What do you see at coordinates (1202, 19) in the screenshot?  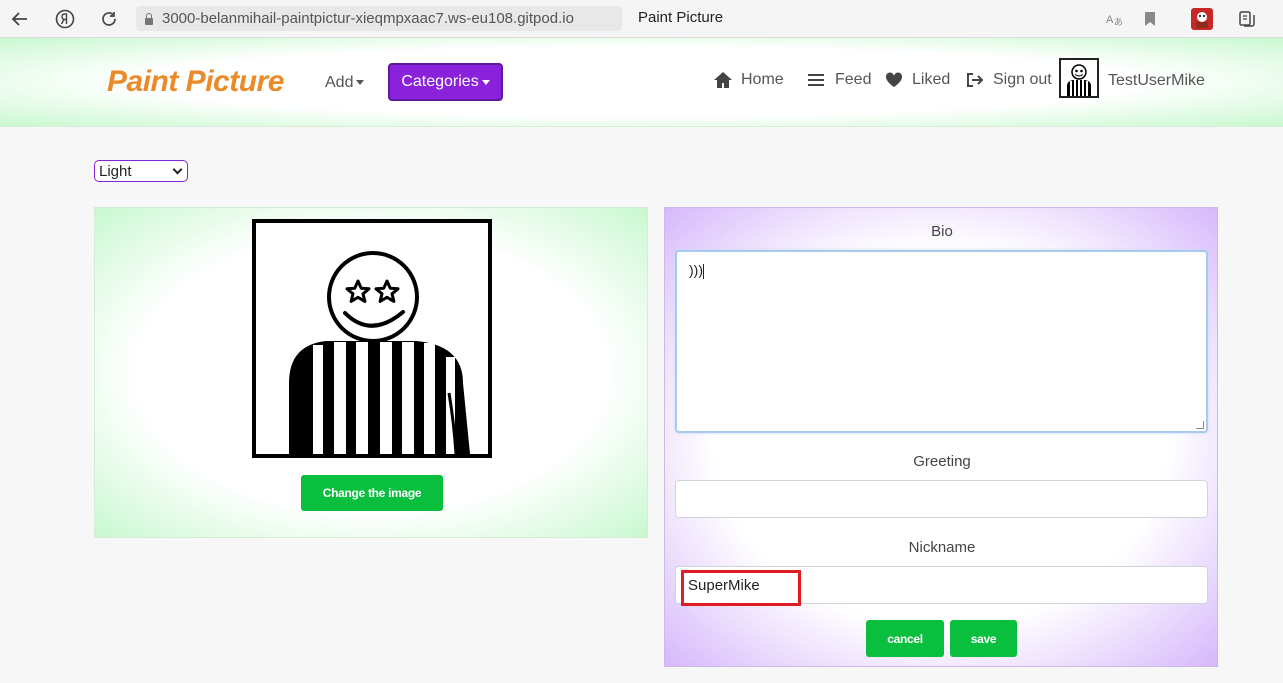 I see `extension-avatar-icon` at bounding box center [1202, 19].